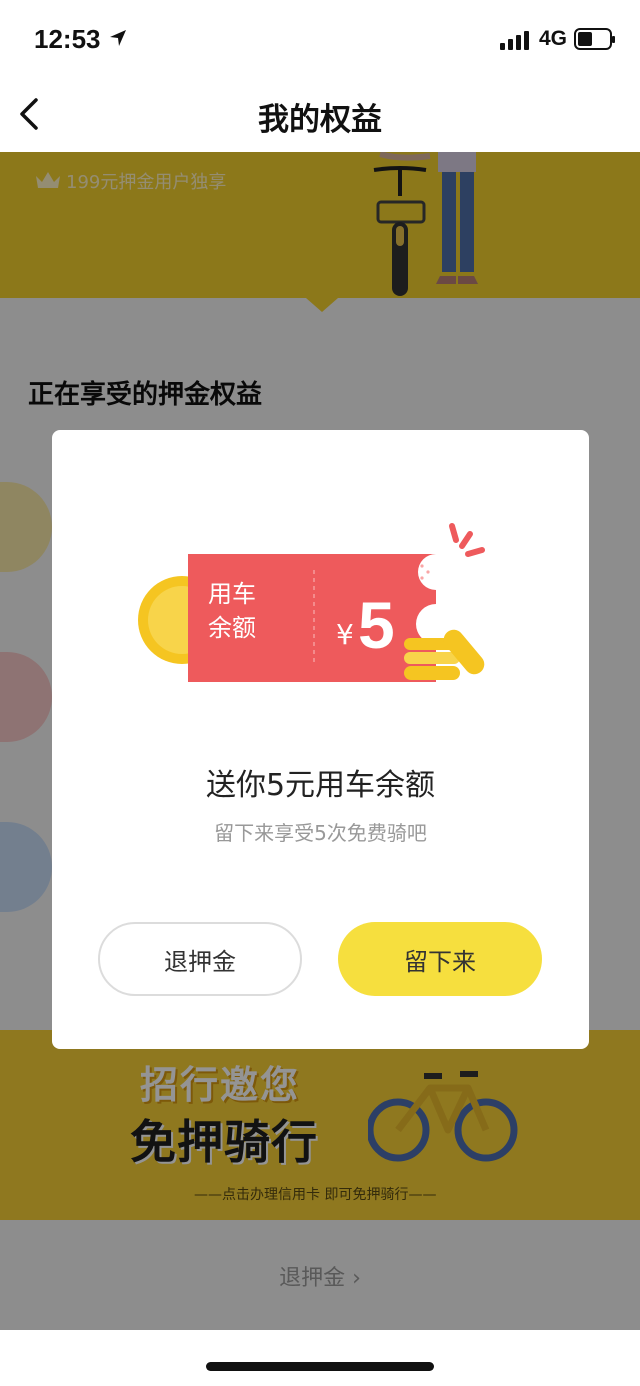 This screenshot has height=1386, width=640. Describe the element at coordinates (594, 39) in the screenshot. I see `battery-icon` at that location.